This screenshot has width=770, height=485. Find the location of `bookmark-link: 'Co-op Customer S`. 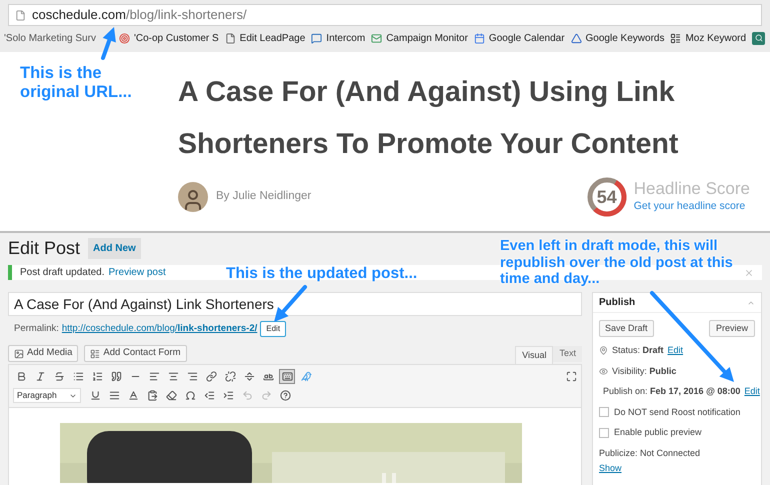

bookmark-link: 'Co-op Customer S is located at coordinates (176, 38).